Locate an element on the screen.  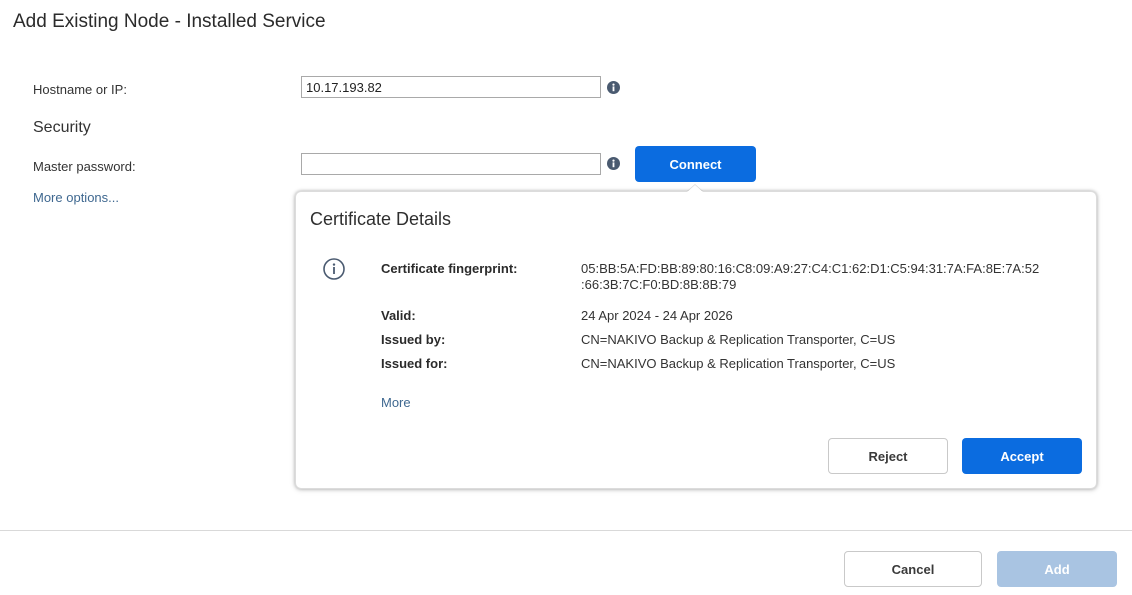
popover-arrow is located at coordinates (695, 188).